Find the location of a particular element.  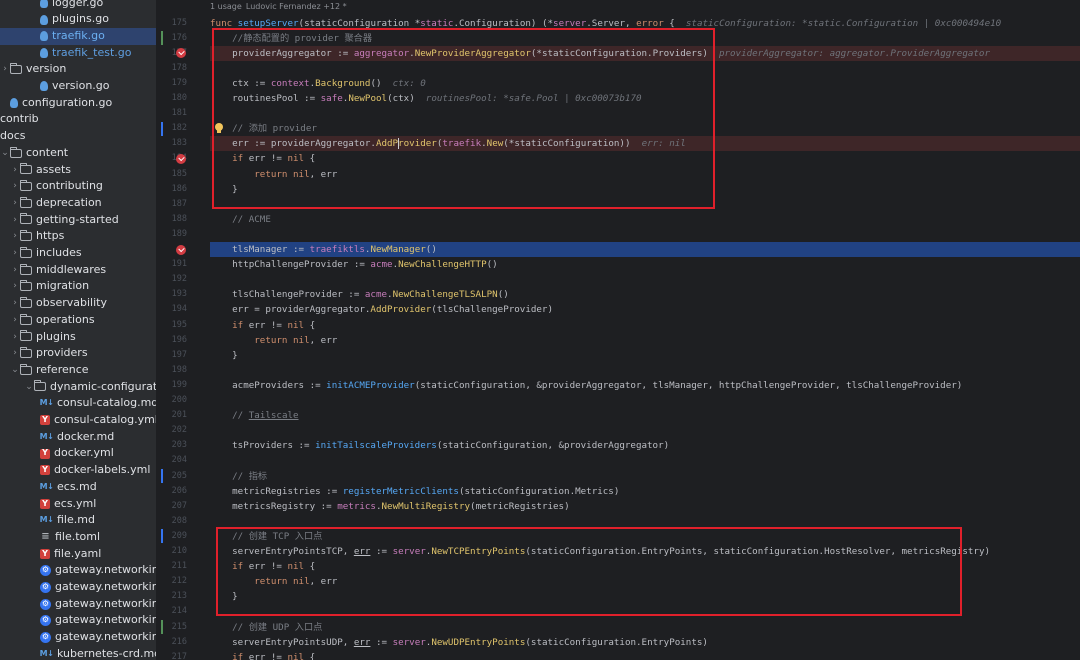

tree-item: M↓ consul-catalog.md is located at coordinates (78, 403).